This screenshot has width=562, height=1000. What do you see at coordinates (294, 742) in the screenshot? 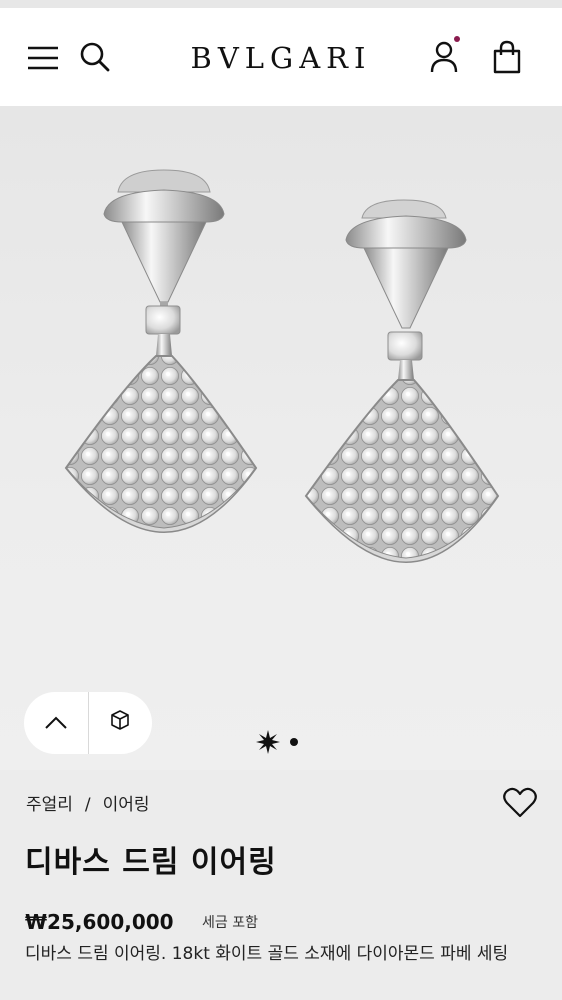
I see `slide-dot` at bounding box center [294, 742].